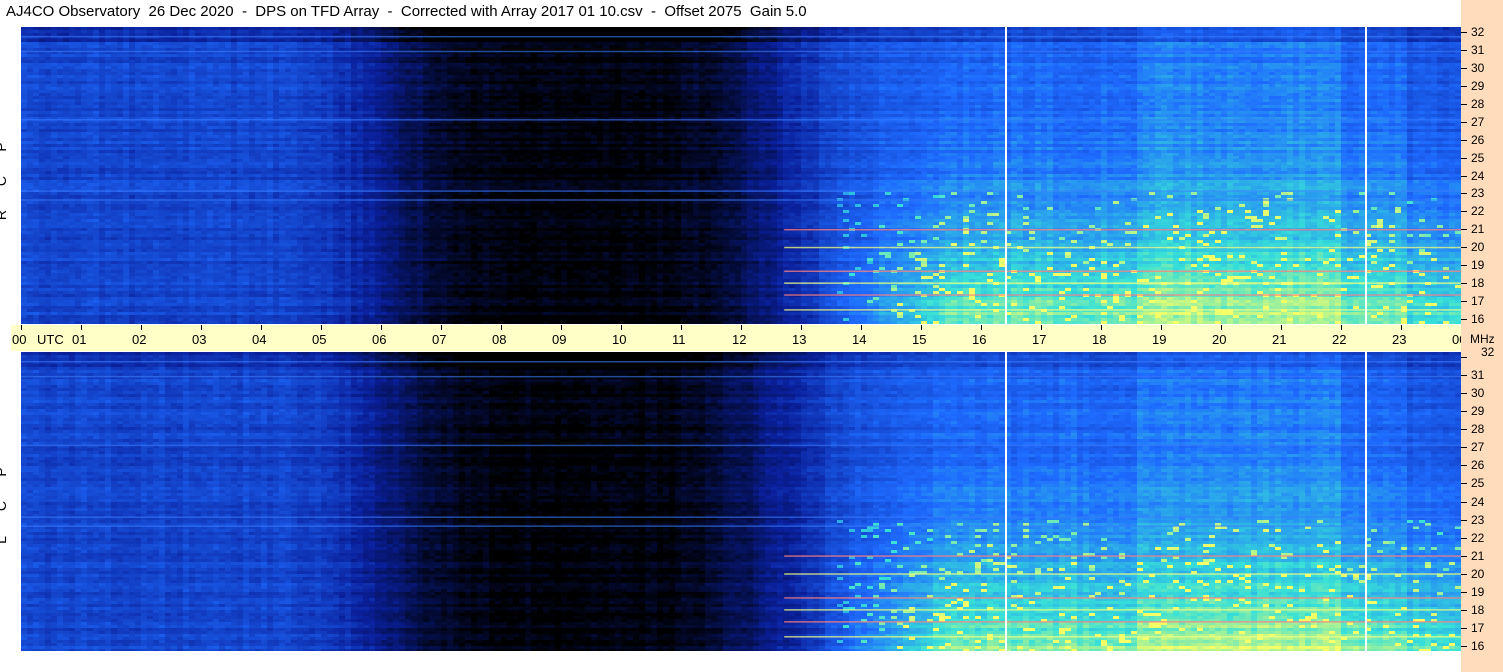  Describe the element at coordinates (379, 339) in the screenshot. I see `utc-tick-label: 06` at that location.